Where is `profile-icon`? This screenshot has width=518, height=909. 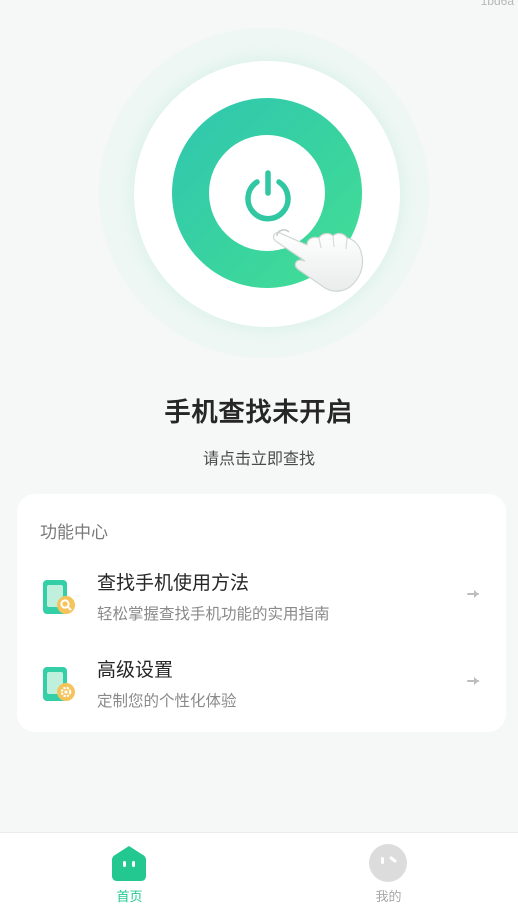 profile-icon is located at coordinates (388, 863).